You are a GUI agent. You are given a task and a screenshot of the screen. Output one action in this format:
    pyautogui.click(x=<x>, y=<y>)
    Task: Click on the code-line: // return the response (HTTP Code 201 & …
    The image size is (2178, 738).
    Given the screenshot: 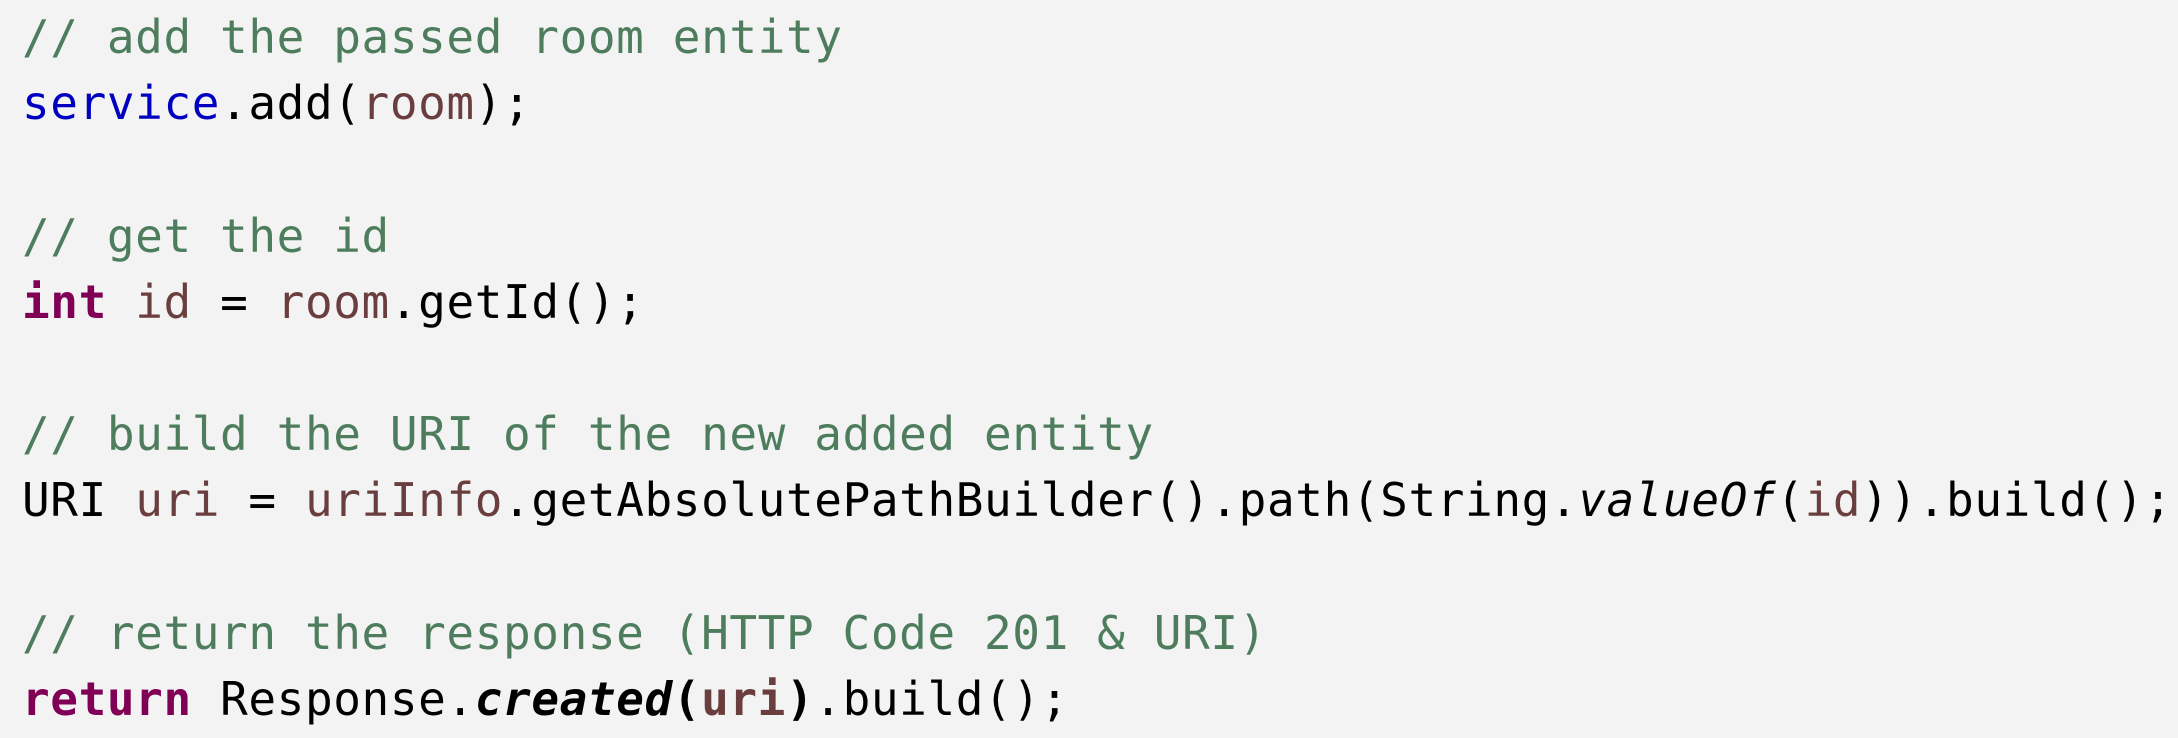 What is the action you would take?
    pyautogui.click(x=1097, y=633)
    